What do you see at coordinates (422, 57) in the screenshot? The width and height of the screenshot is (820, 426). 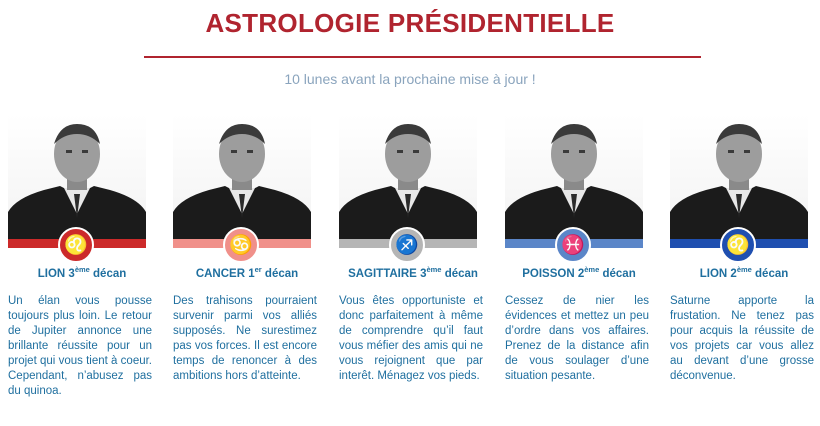 I see `title-divider` at bounding box center [422, 57].